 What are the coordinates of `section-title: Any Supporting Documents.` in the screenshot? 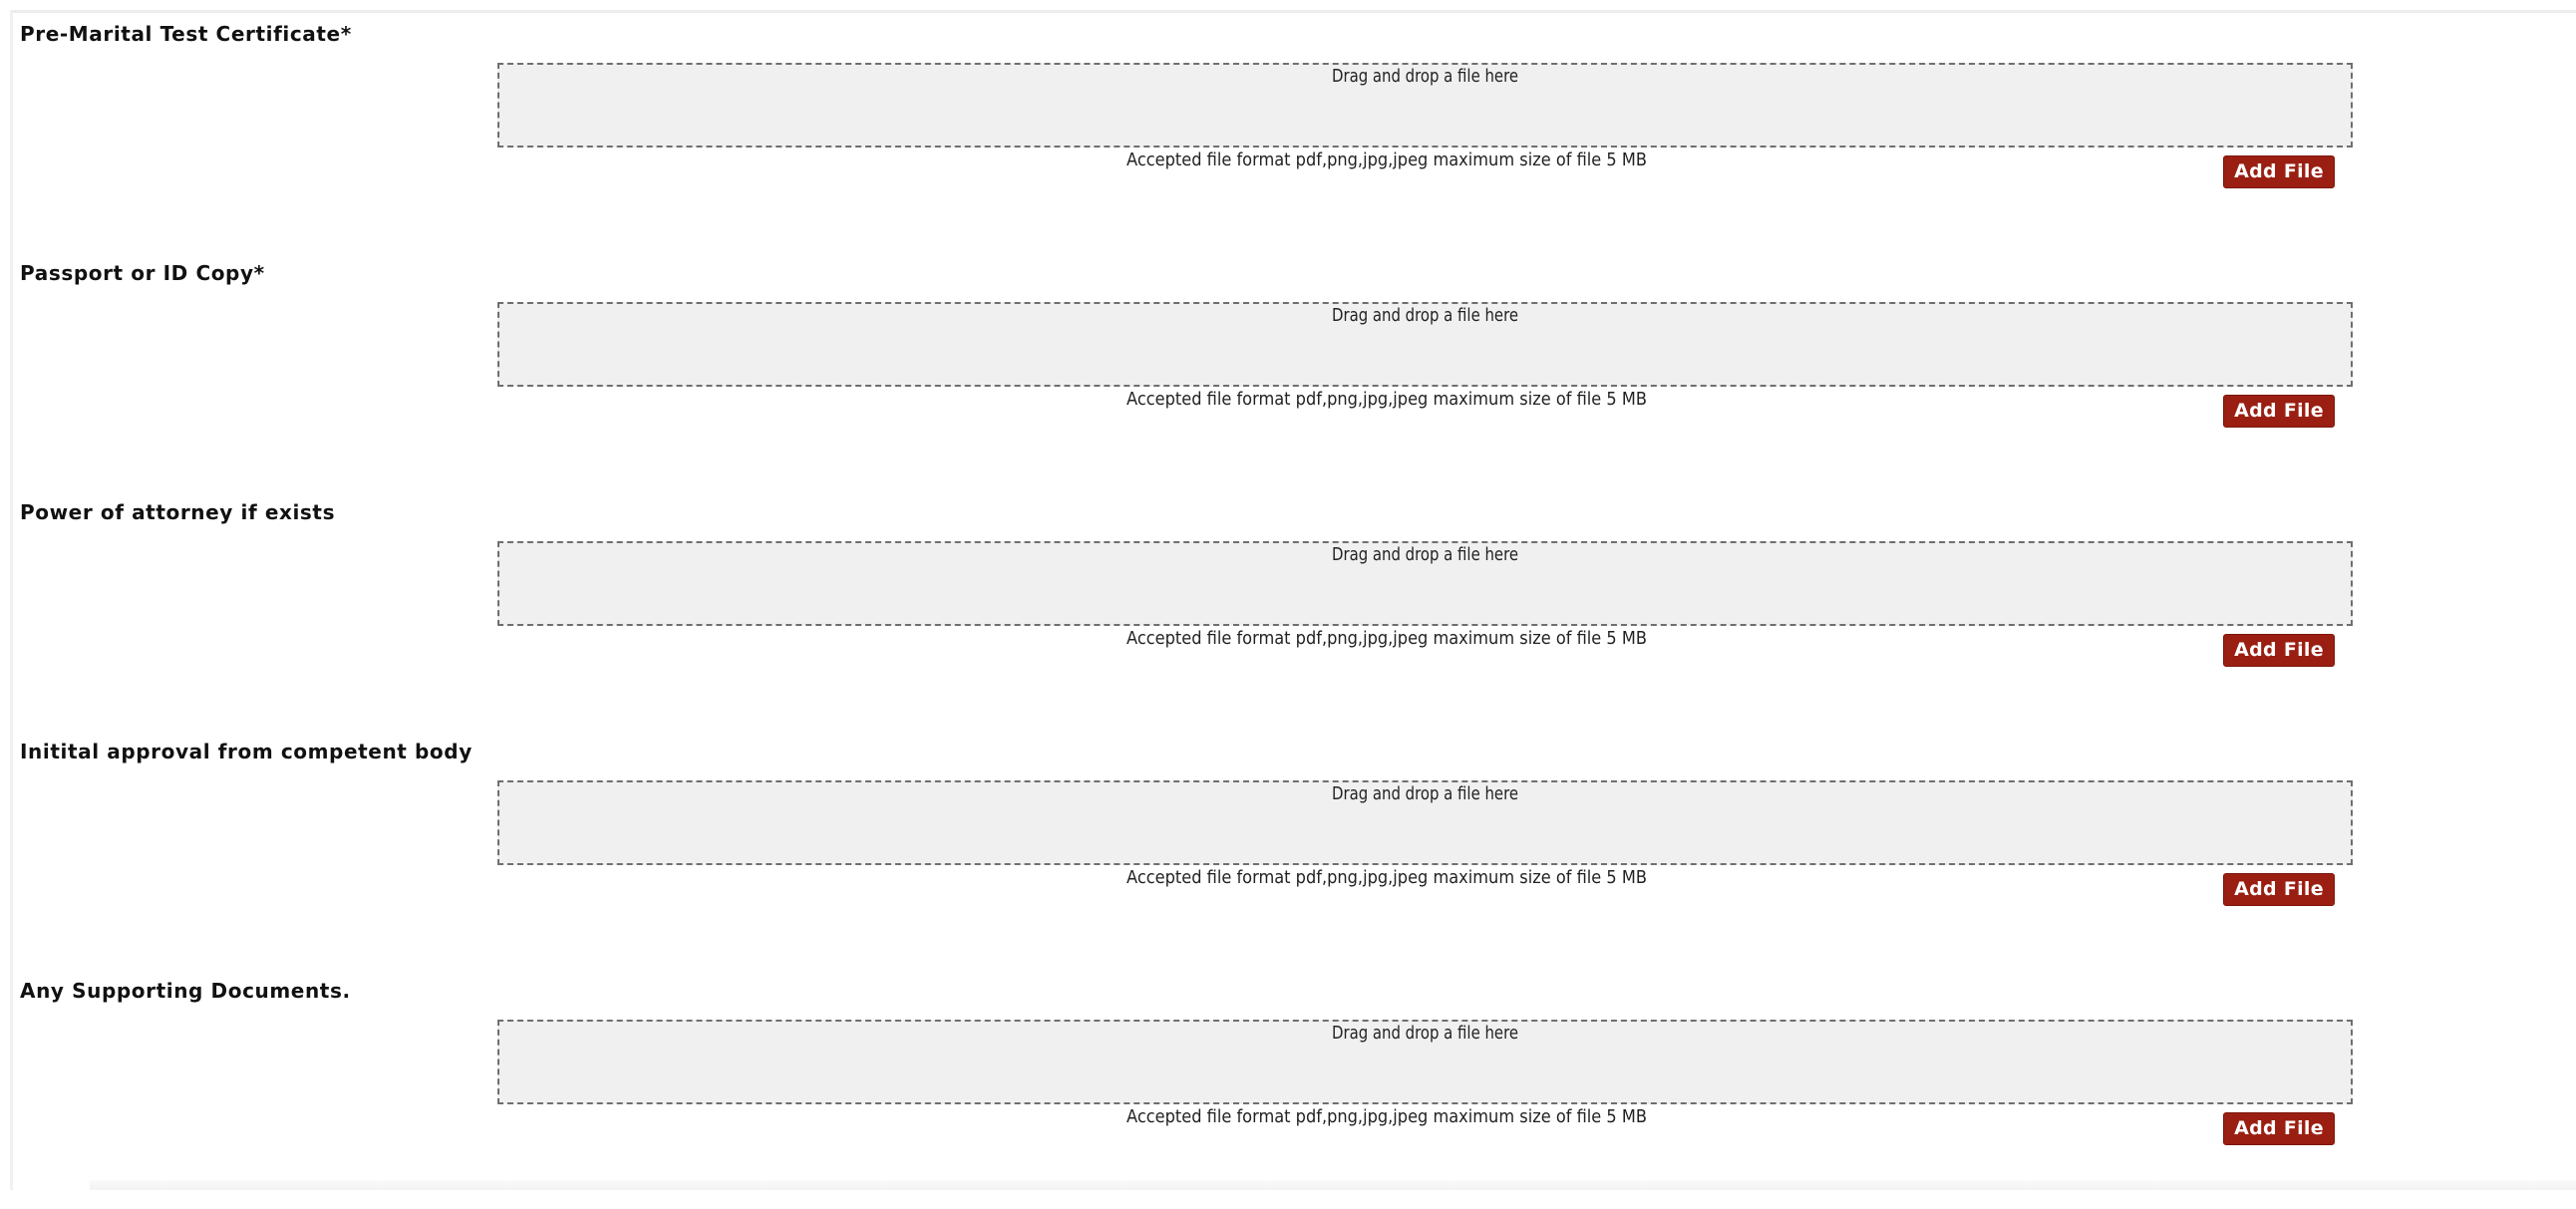 It's located at (185, 991).